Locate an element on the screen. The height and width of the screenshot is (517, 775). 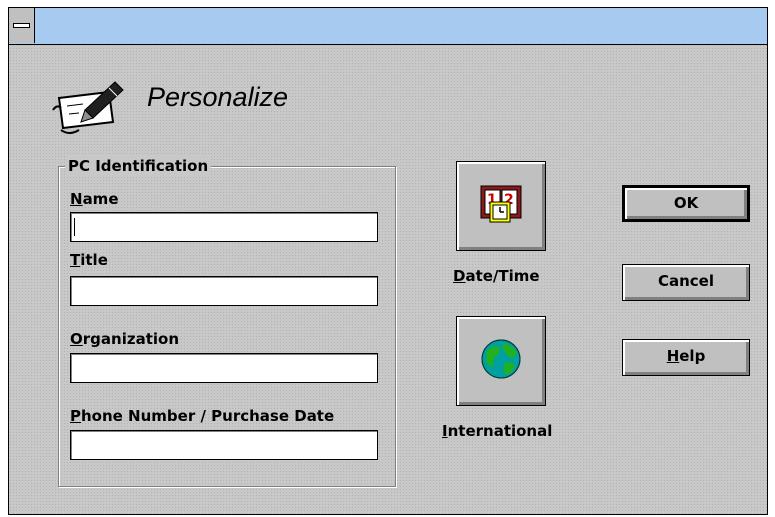
title-input is located at coordinates (224, 291).